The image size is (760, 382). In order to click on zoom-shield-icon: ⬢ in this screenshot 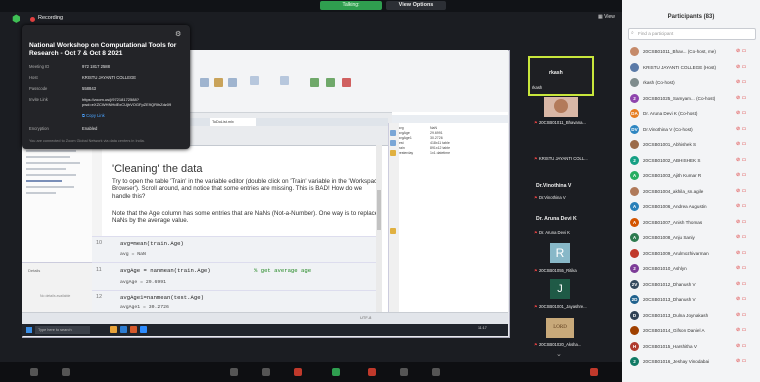, I will do `click(18, 20)`.